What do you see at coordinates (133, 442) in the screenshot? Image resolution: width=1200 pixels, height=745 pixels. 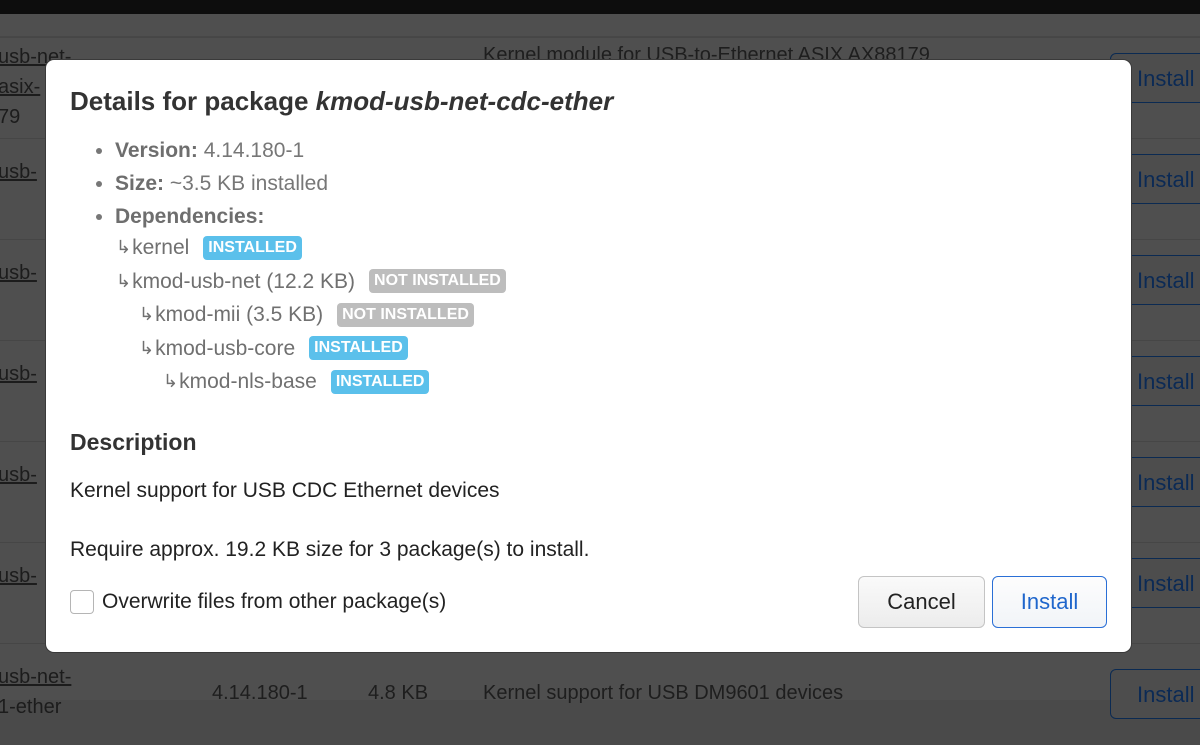 I see `description-heading: Description` at bounding box center [133, 442].